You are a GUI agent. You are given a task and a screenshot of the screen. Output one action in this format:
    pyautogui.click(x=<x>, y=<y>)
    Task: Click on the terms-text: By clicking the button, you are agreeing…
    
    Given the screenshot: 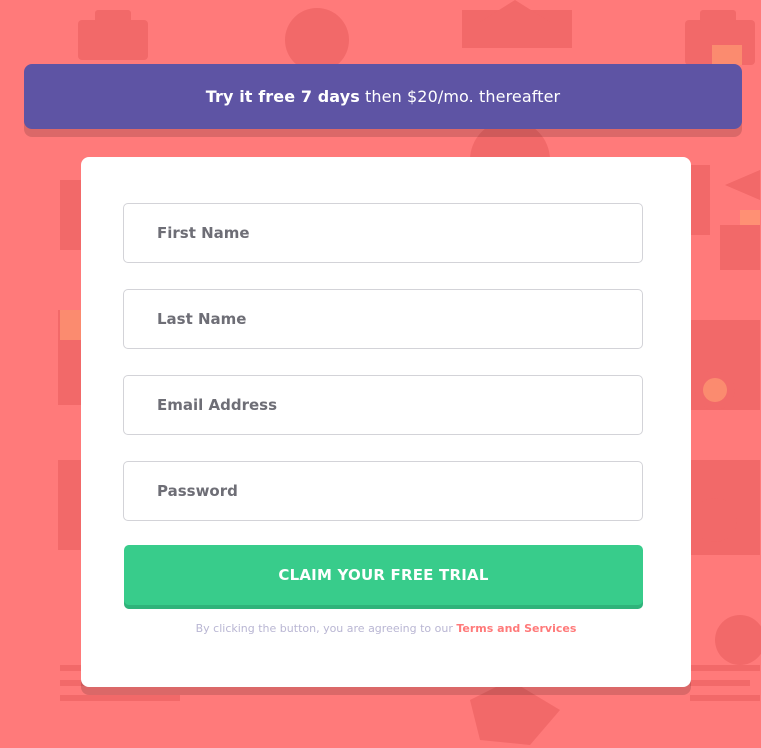 What is the action you would take?
    pyautogui.click(x=324, y=628)
    